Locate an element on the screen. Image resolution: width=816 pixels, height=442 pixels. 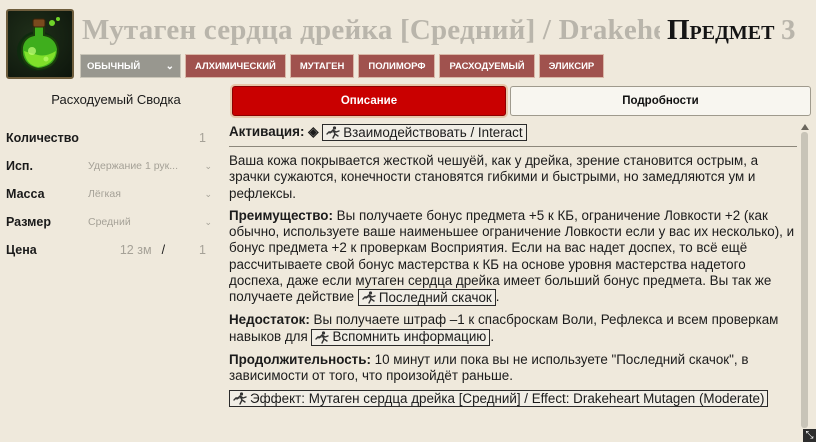
property-quantity: Количество 1 is located at coordinates (109, 138).